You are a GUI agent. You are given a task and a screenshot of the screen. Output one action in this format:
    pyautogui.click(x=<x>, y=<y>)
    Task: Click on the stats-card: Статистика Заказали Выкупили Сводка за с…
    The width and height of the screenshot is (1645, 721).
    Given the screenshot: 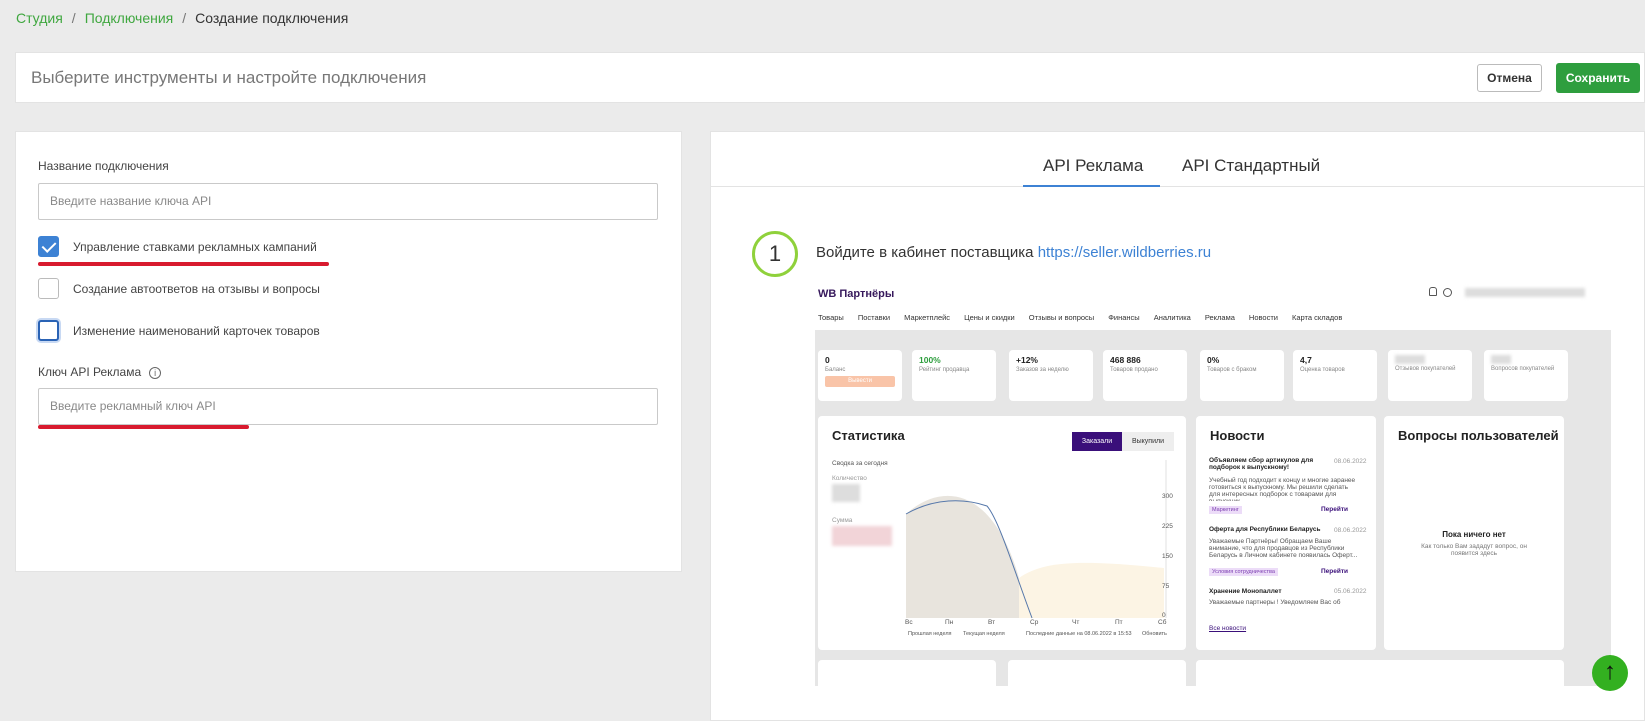 What is the action you would take?
    pyautogui.click(x=1002, y=533)
    